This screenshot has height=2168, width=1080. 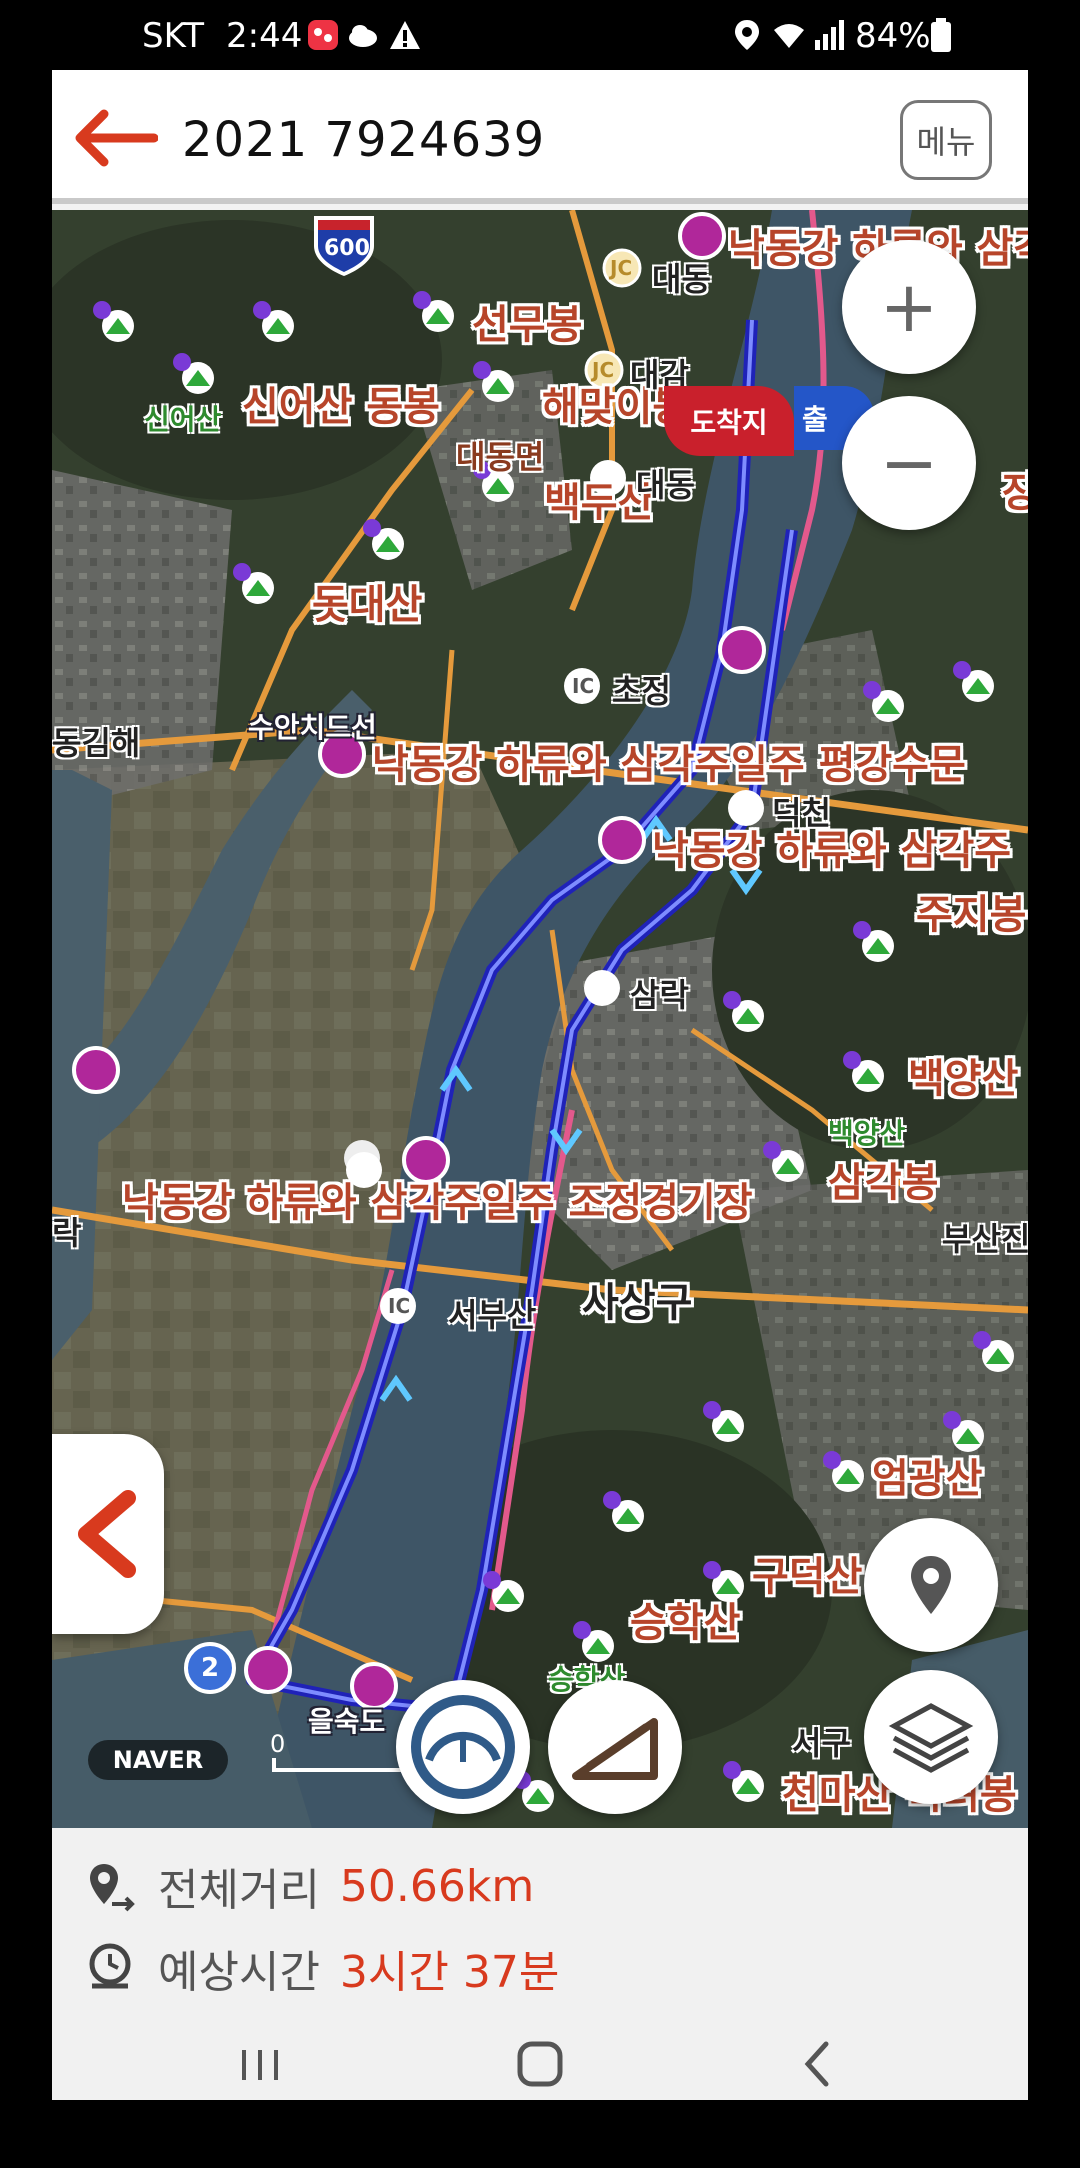 What do you see at coordinates (941, 35) in the screenshot?
I see `battery-icon` at bounding box center [941, 35].